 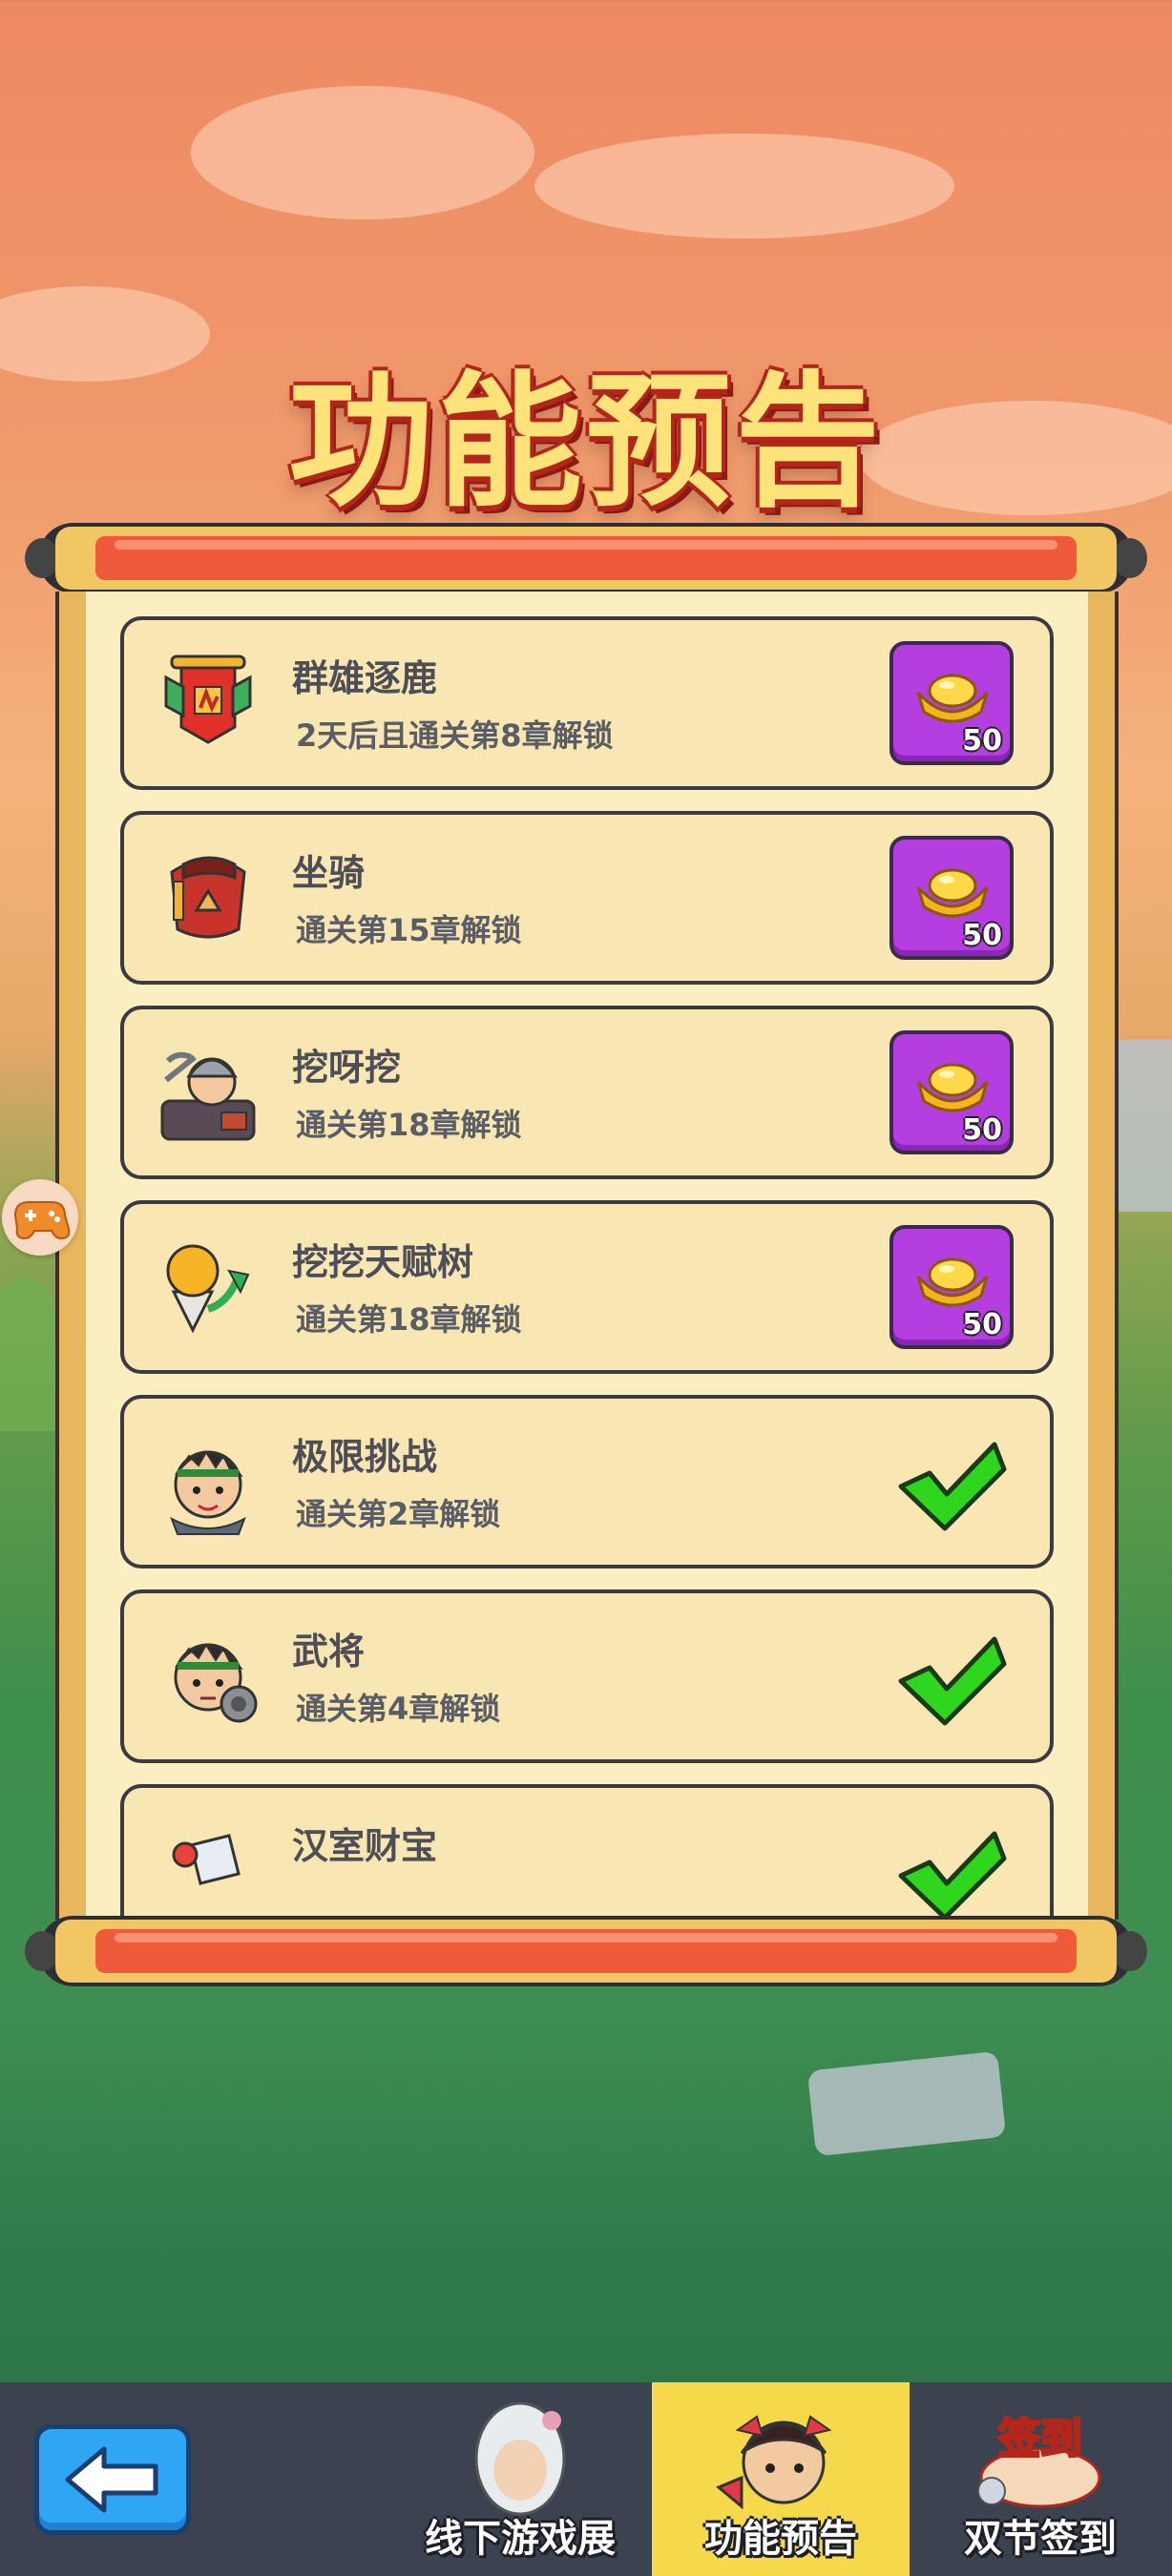 What do you see at coordinates (586, 558) in the screenshot?
I see `scroll-top-roller` at bounding box center [586, 558].